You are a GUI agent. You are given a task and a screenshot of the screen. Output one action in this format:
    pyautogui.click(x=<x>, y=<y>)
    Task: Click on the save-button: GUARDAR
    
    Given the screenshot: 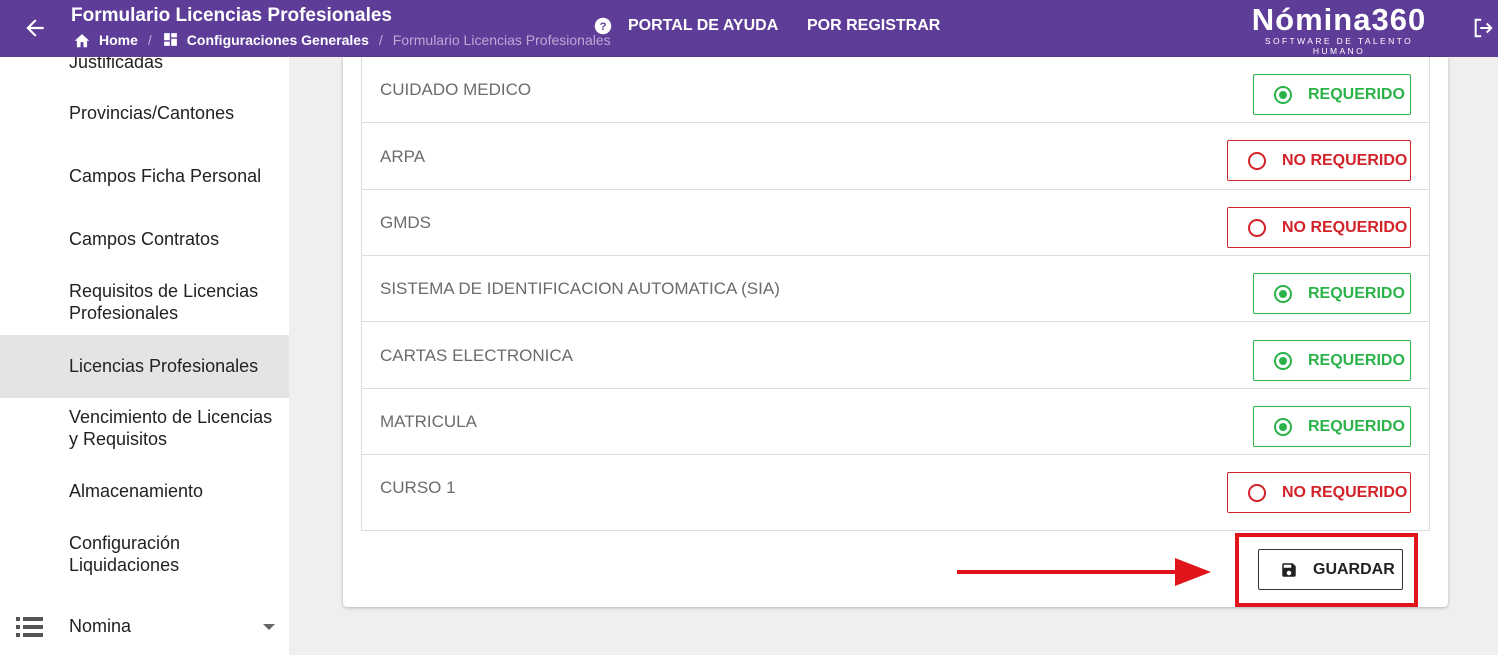 What is the action you would take?
    pyautogui.click(x=1330, y=569)
    